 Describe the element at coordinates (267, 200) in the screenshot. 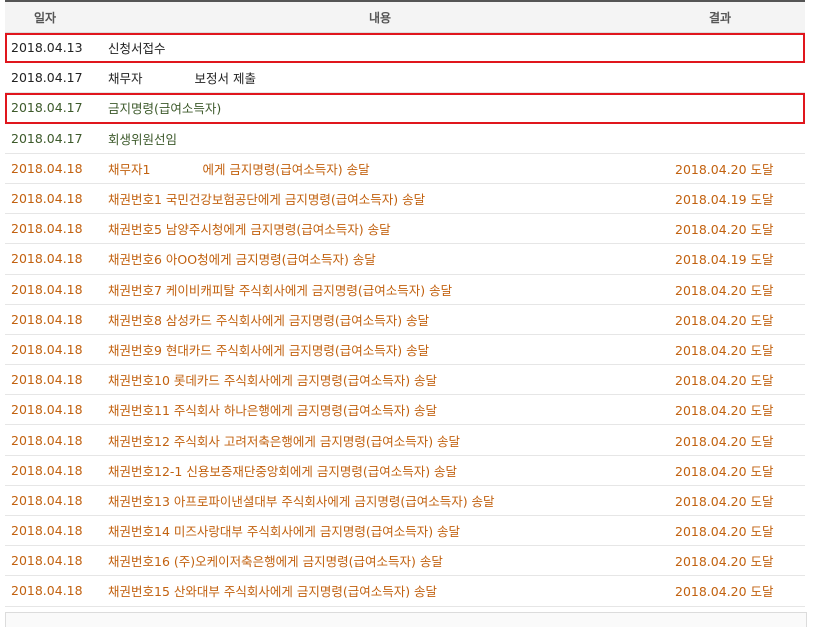

I see `row-content: 채권번호1 국민건강보험공단에게 금지명령(급여소득자) 송달` at that location.